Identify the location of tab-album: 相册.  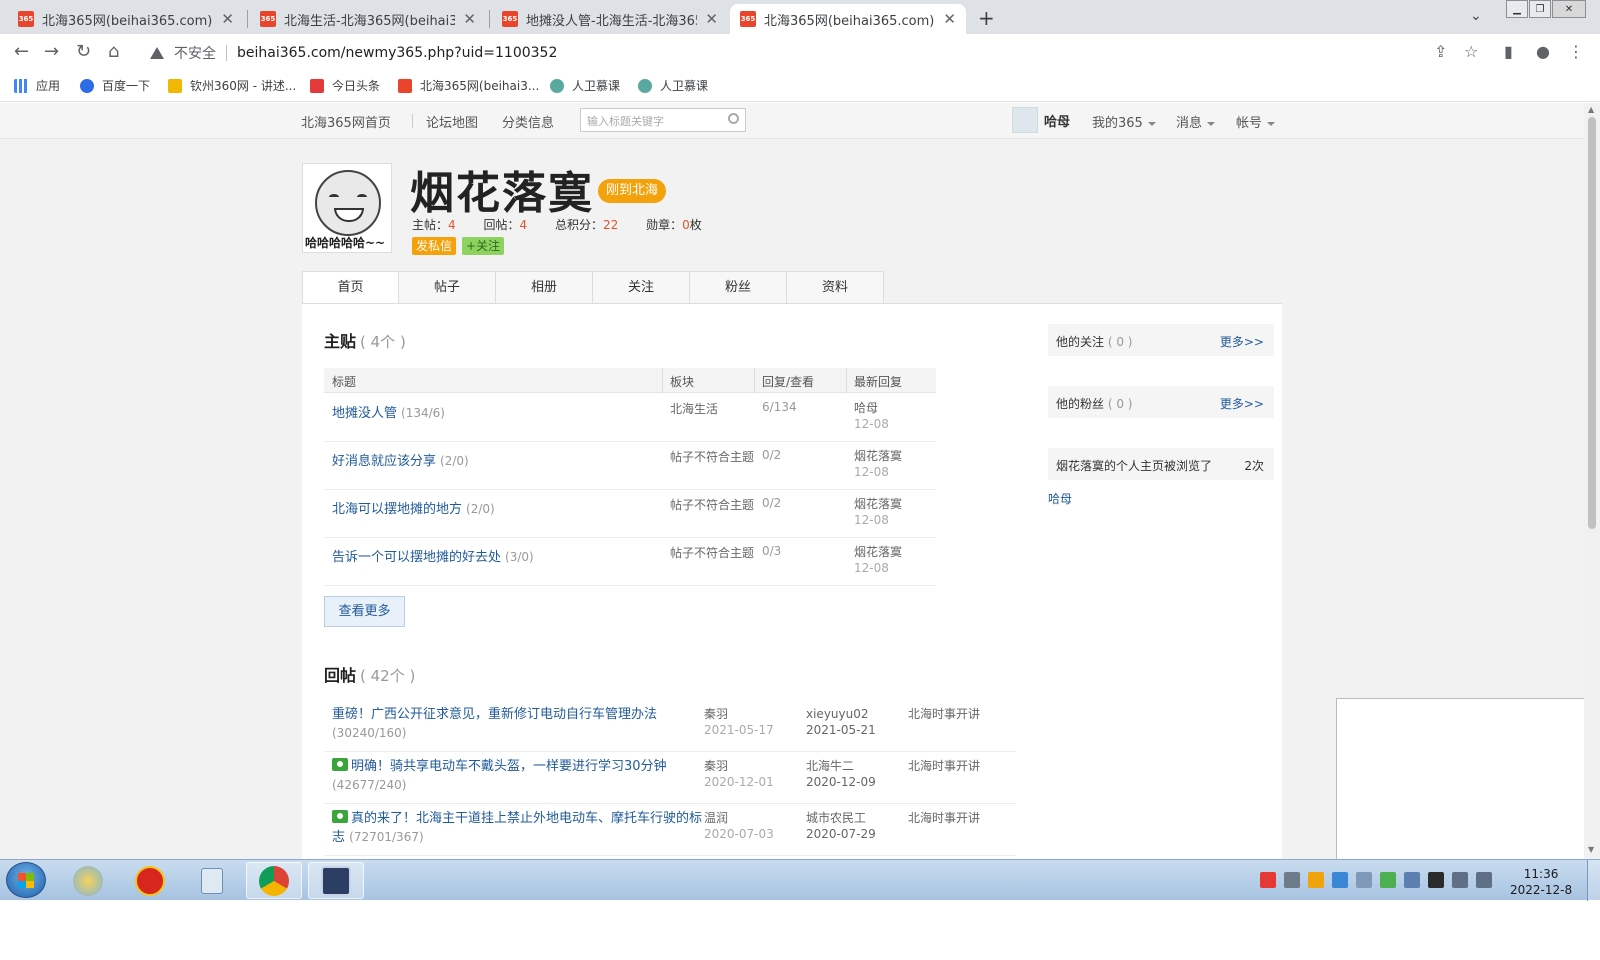
(544, 287).